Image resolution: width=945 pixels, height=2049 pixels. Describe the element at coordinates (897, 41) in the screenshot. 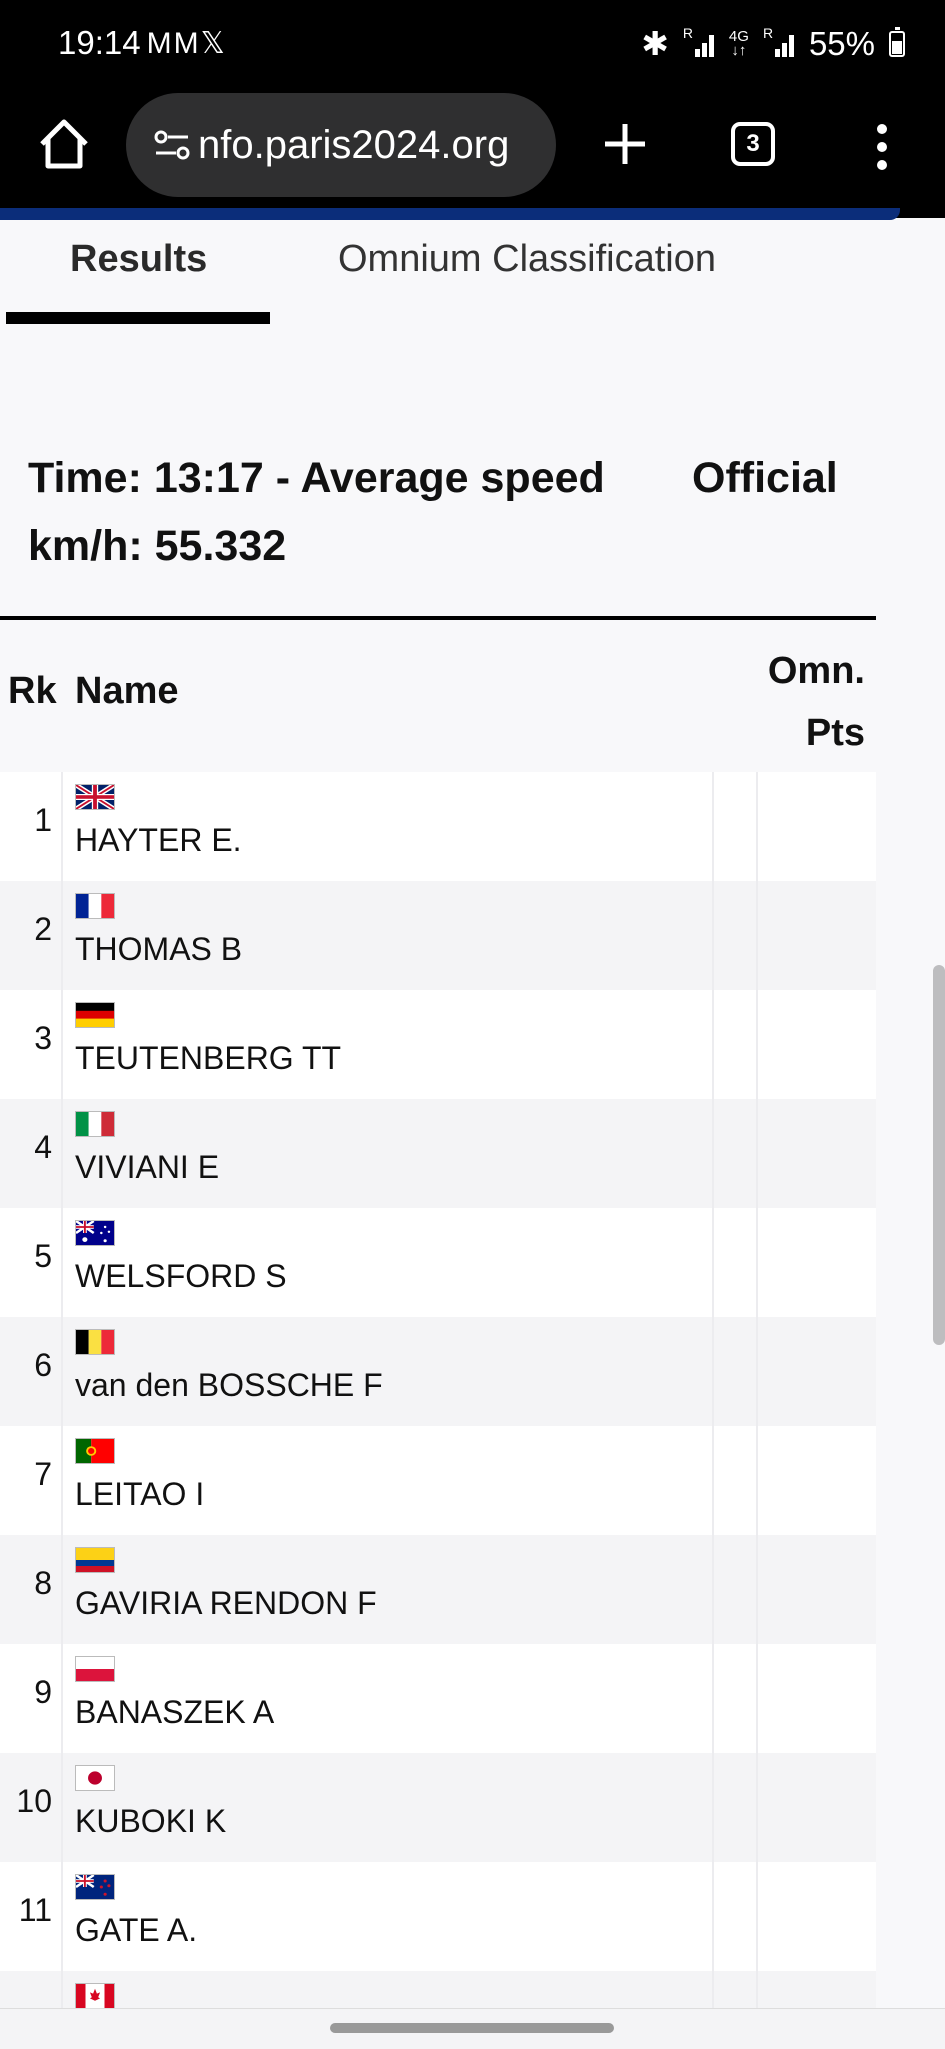

I see `battery-icon` at that location.